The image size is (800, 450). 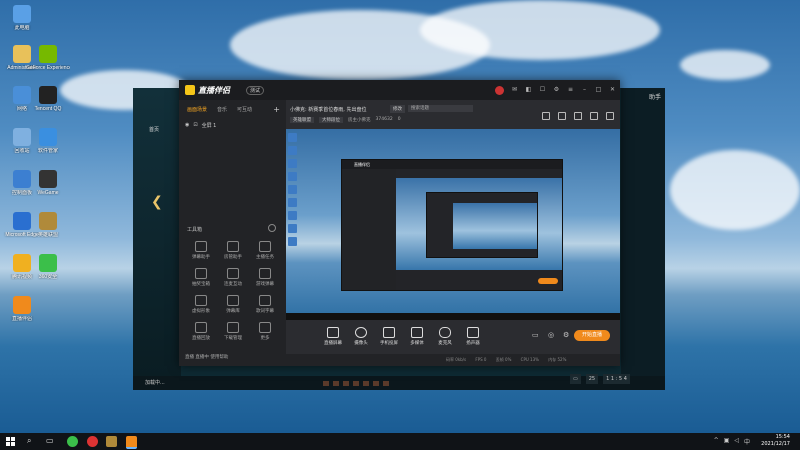 What do you see at coordinates (201, 250) in the screenshot?
I see `tool-danmaku: 弹幕助手` at bounding box center [201, 250].